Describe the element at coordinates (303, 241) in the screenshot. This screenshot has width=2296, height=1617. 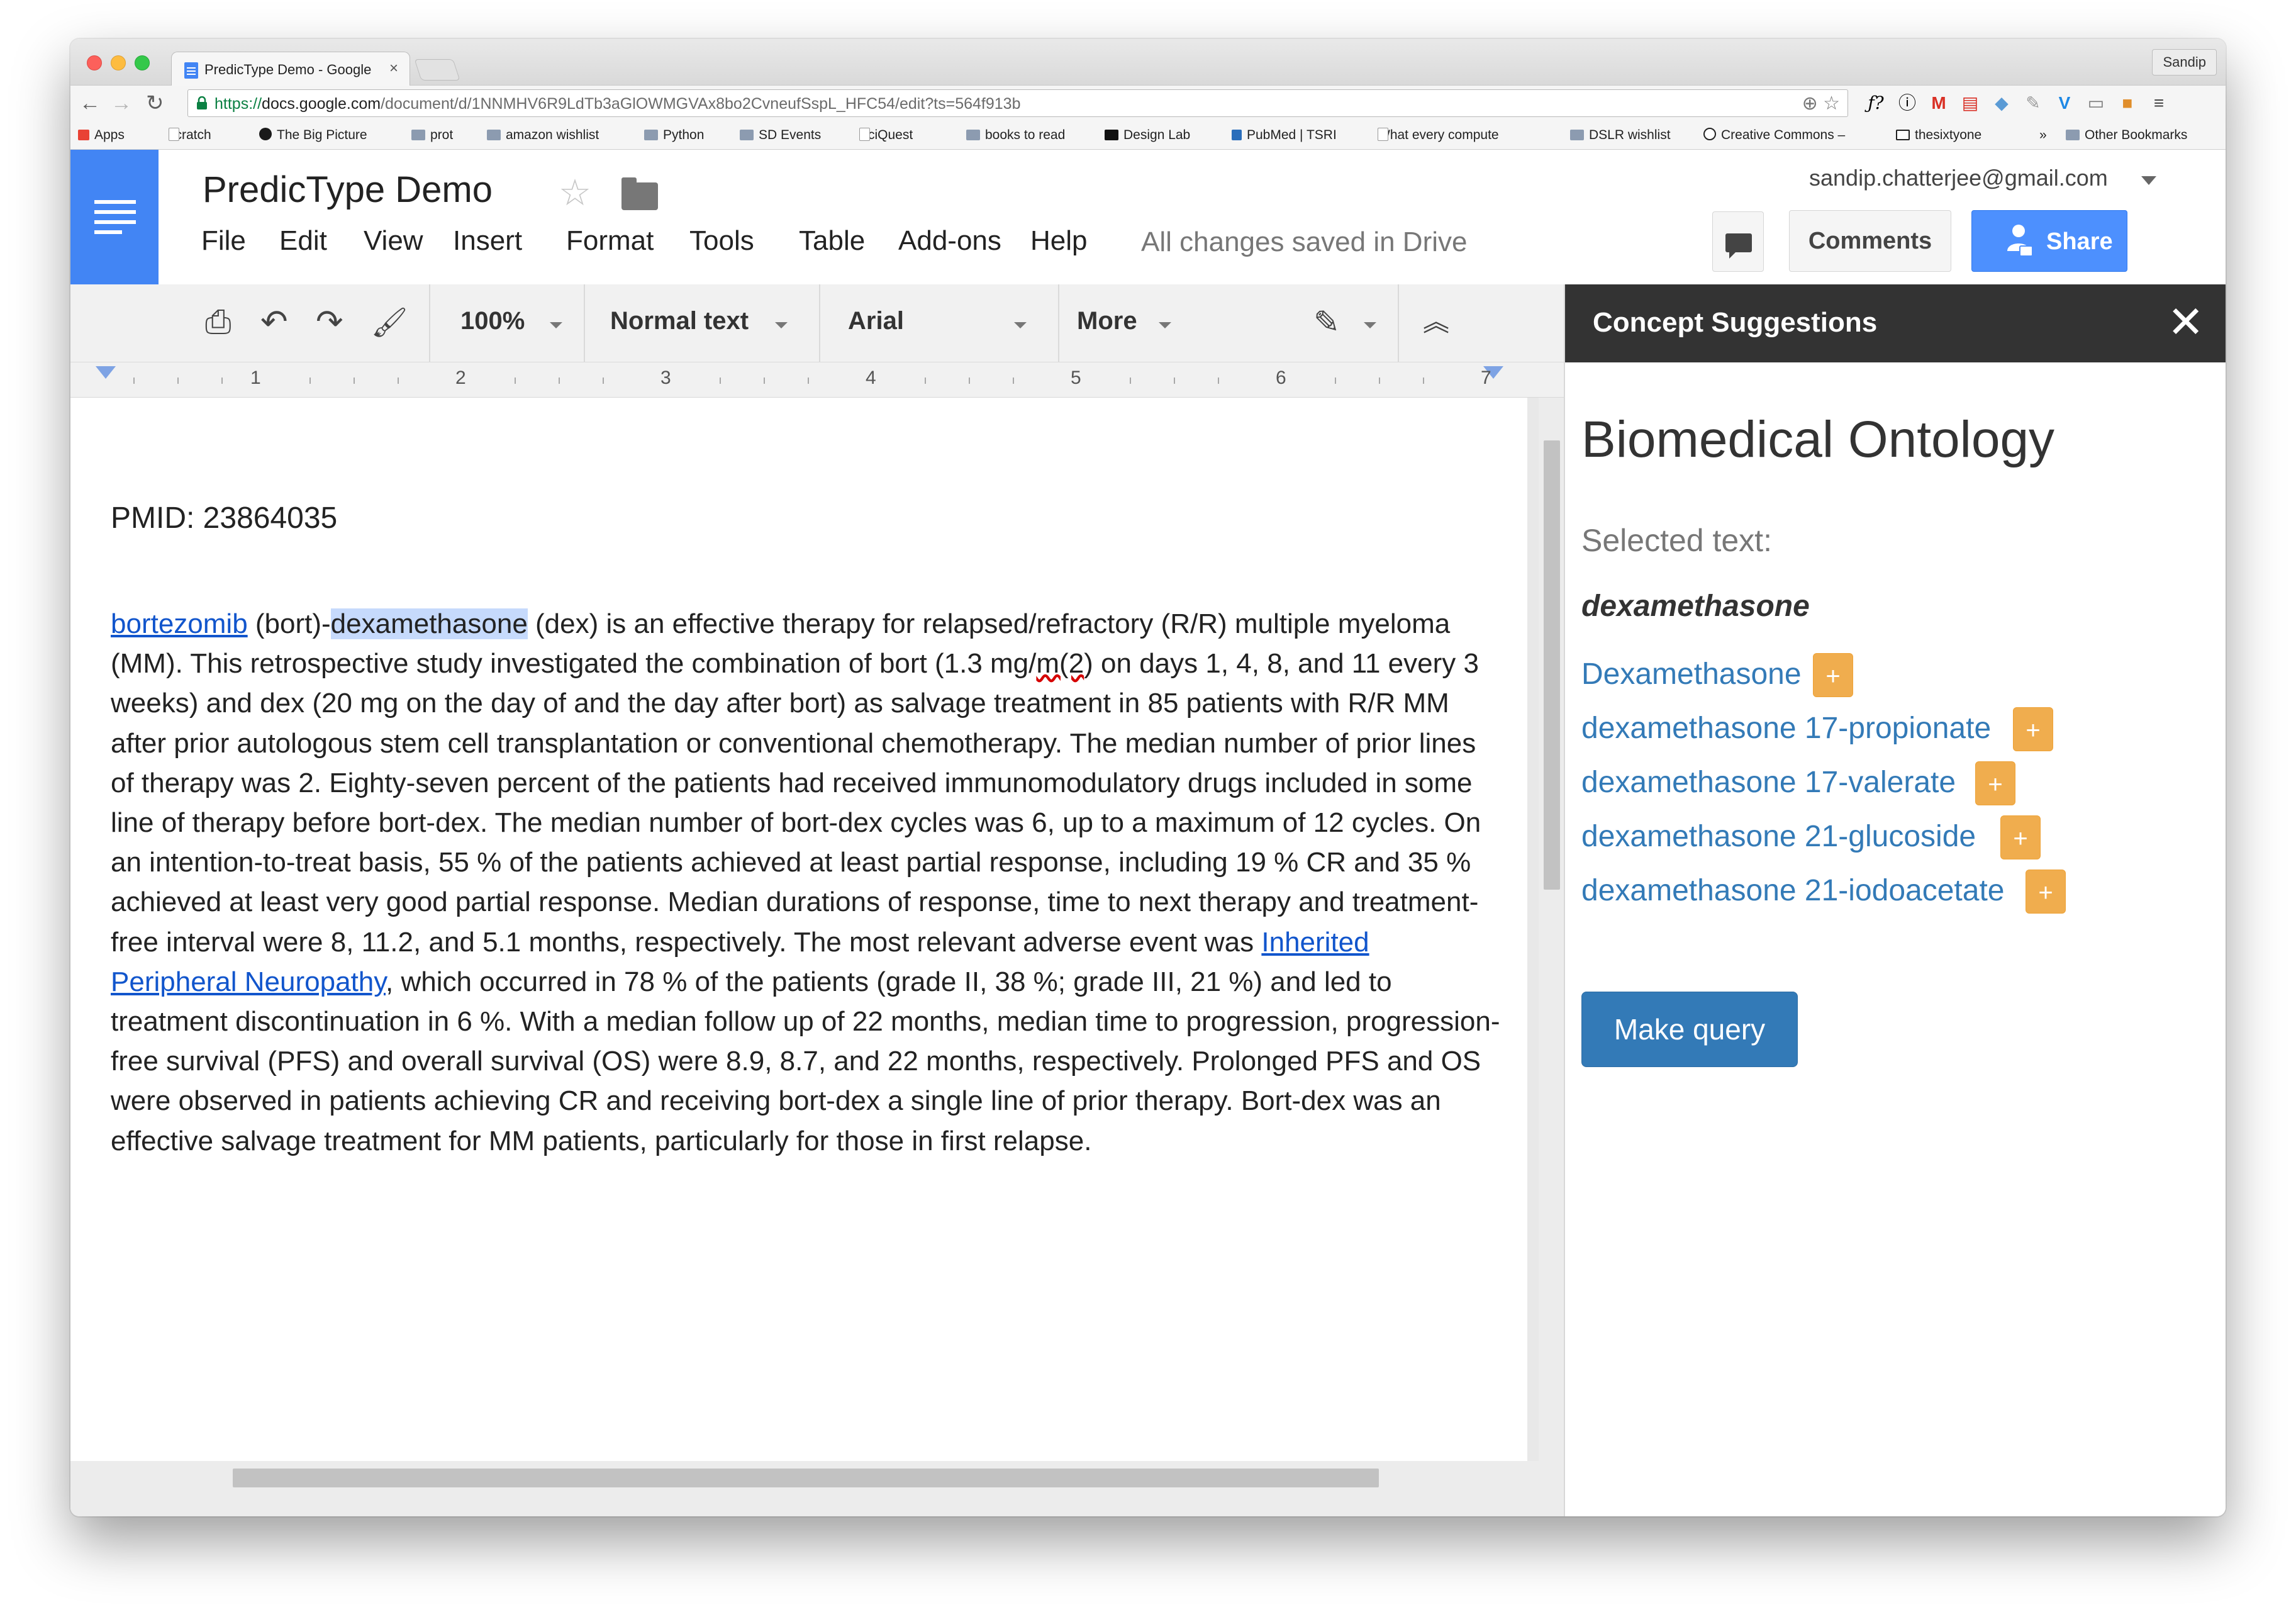
I see `menu-edit: Edit` at that location.